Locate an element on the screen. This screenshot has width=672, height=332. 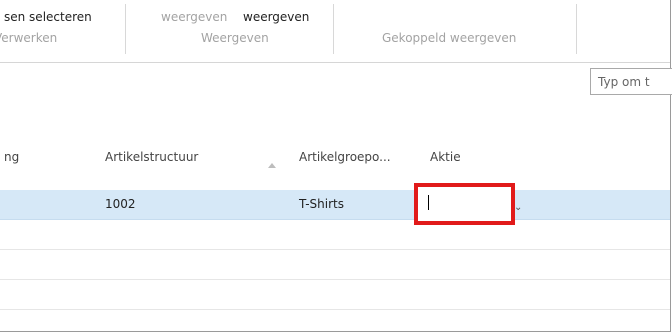
column-header-artikelstructuur: Artikelstructuur is located at coordinates (151, 157).